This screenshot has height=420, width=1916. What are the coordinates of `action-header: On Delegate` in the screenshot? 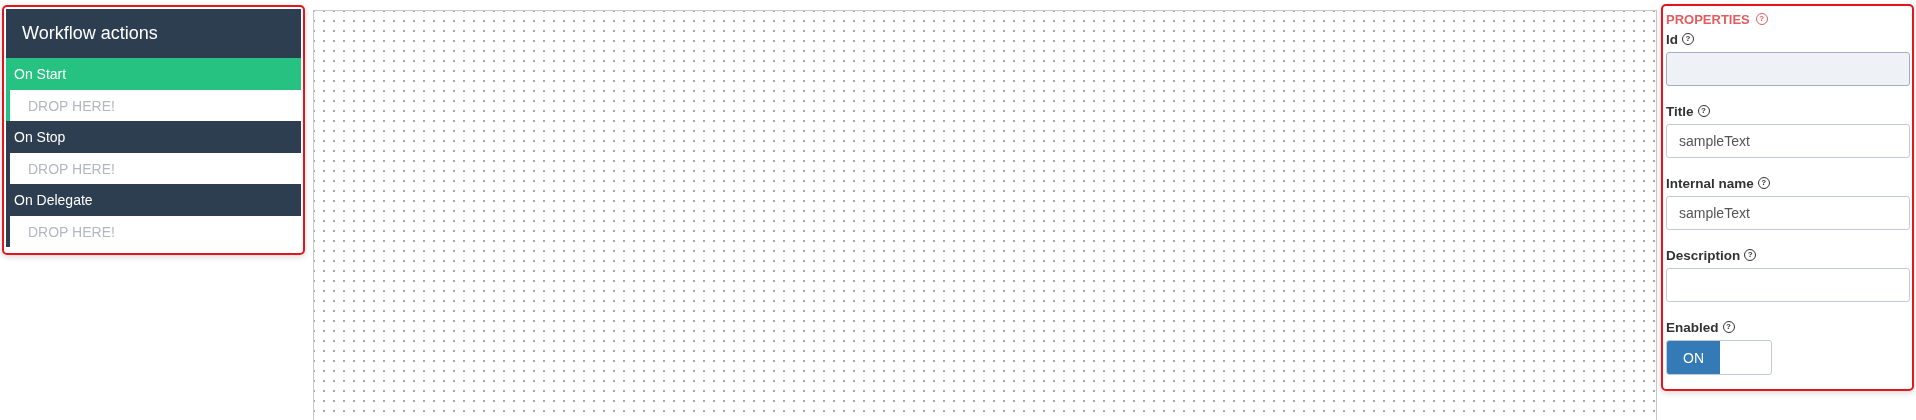 It's located at (153, 200).